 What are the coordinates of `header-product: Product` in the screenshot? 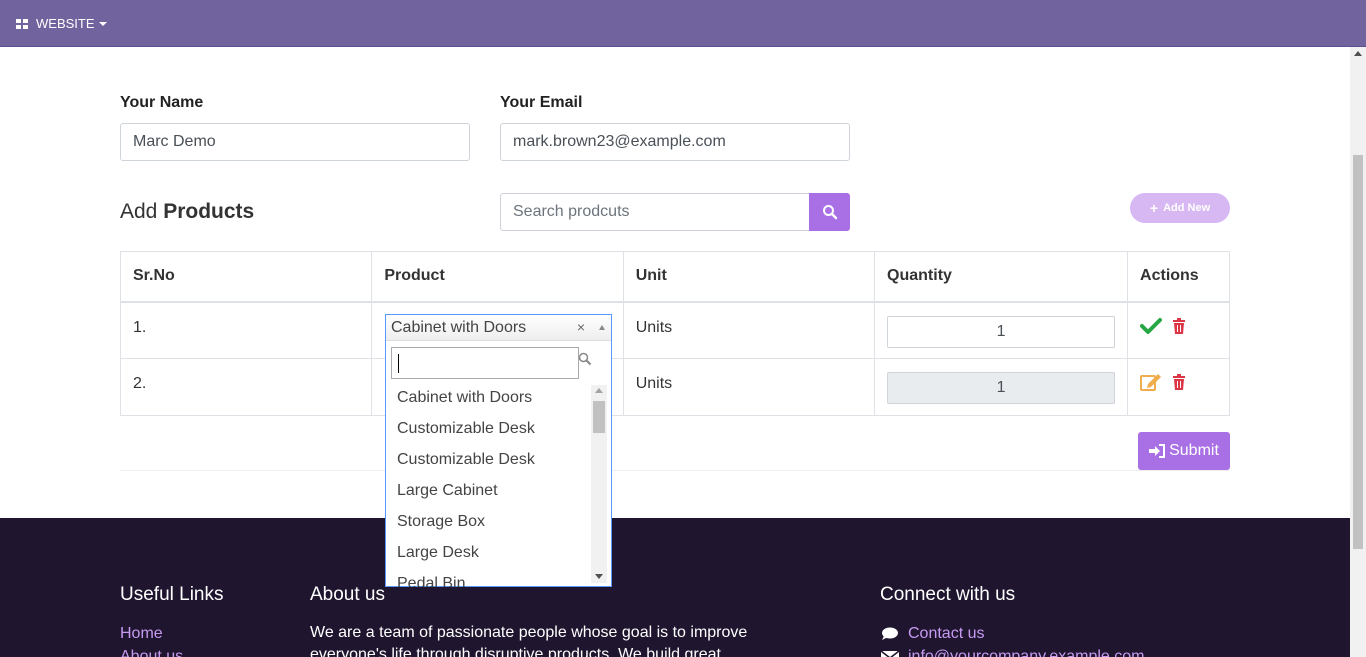 It's located at (497, 277).